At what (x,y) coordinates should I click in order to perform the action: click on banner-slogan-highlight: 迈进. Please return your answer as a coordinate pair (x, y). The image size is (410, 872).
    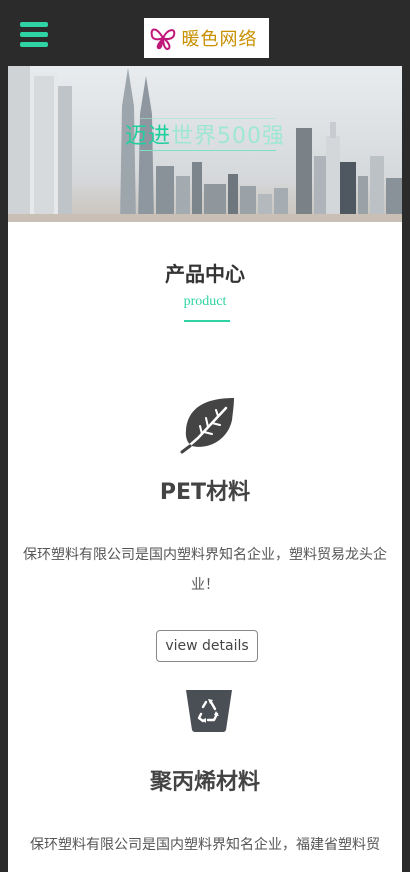
    Looking at the image, I should click on (147, 136).